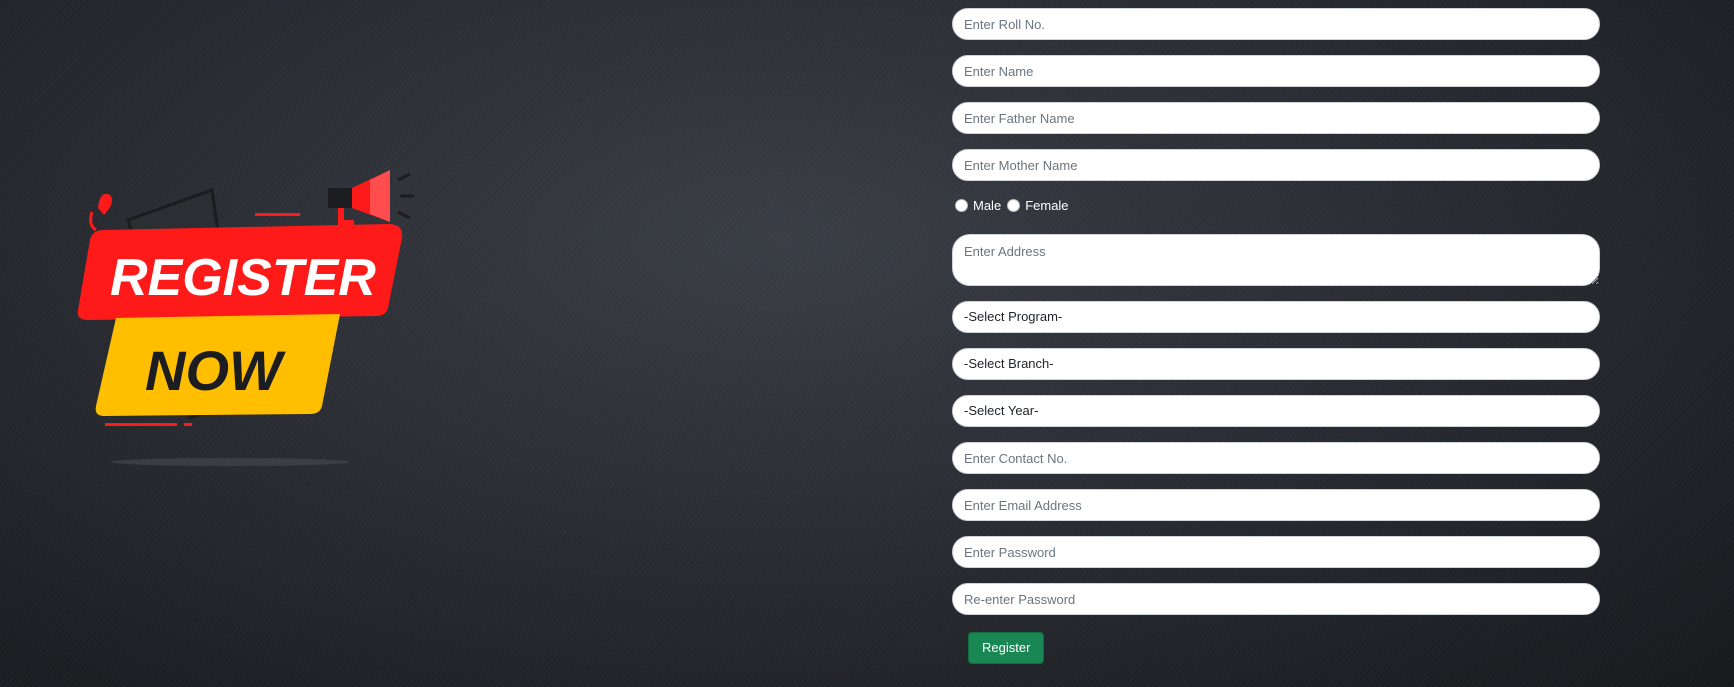 The image size is (1734, 687). Describe the element at coordinates (1276, 411) in the screenshot. I see `year-select: -Select Year-` at that location.